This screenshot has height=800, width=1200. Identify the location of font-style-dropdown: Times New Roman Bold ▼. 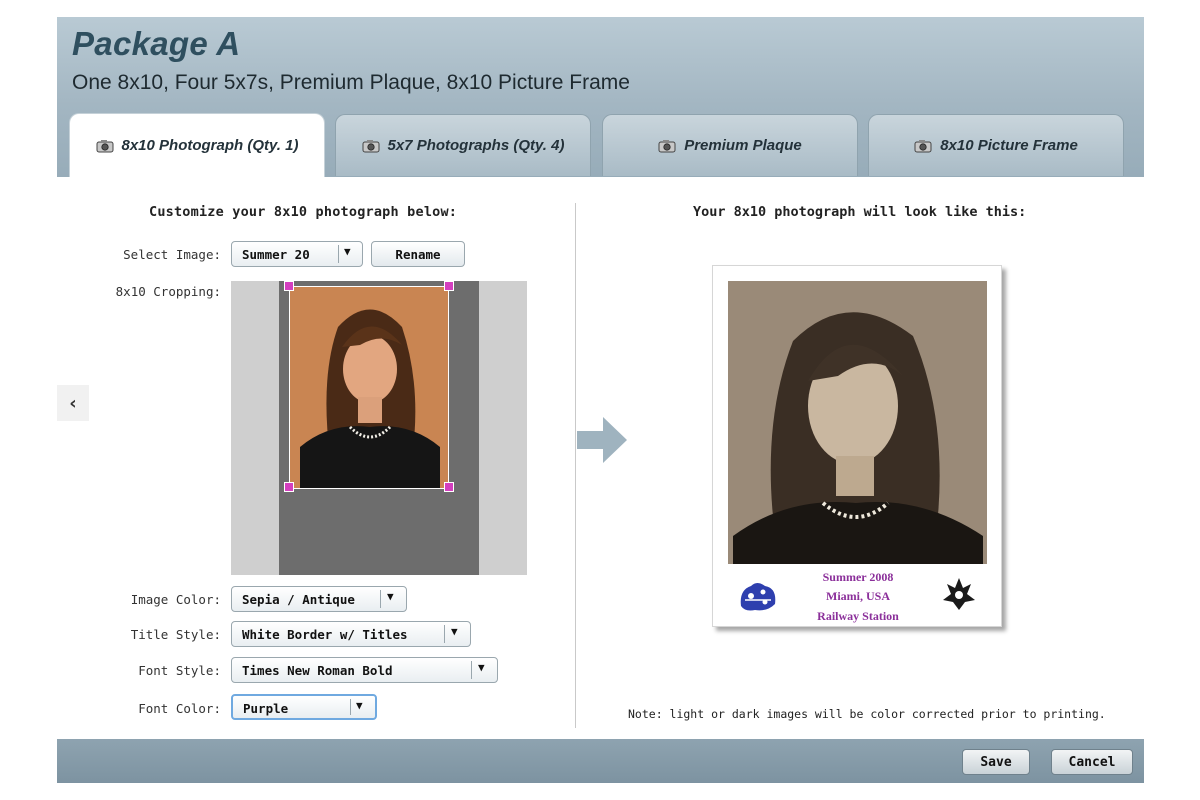
(364, 670).